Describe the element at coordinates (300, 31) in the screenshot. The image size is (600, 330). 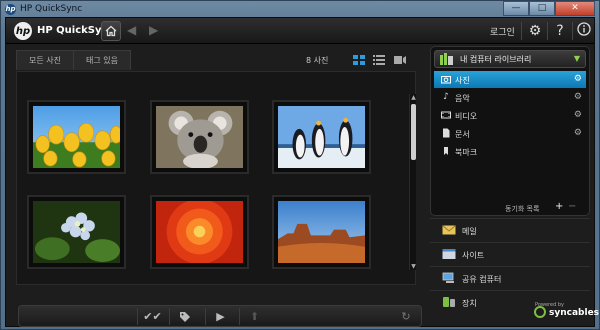
I see `top-bar: hp HP QuickSync ◀ ▶ 로그인 ⚙ ?` at that location.